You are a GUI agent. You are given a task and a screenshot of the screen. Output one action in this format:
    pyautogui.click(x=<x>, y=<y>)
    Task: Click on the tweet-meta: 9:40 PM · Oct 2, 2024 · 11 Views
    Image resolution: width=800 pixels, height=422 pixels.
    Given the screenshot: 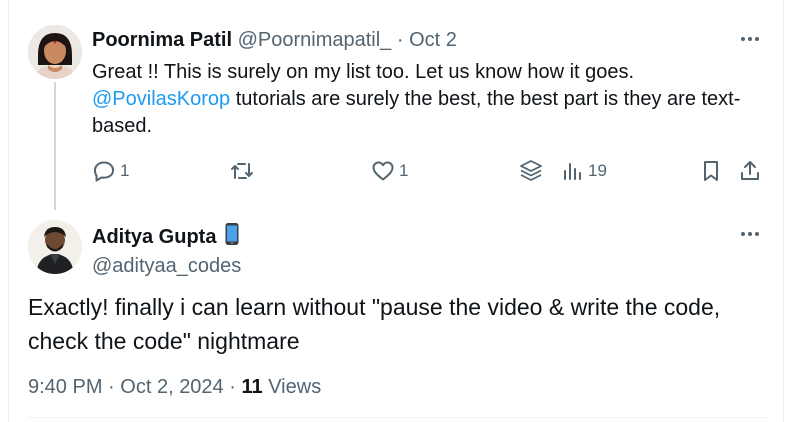 What is the action you would take?
    pyautogui.click(x=174, y=387)
    